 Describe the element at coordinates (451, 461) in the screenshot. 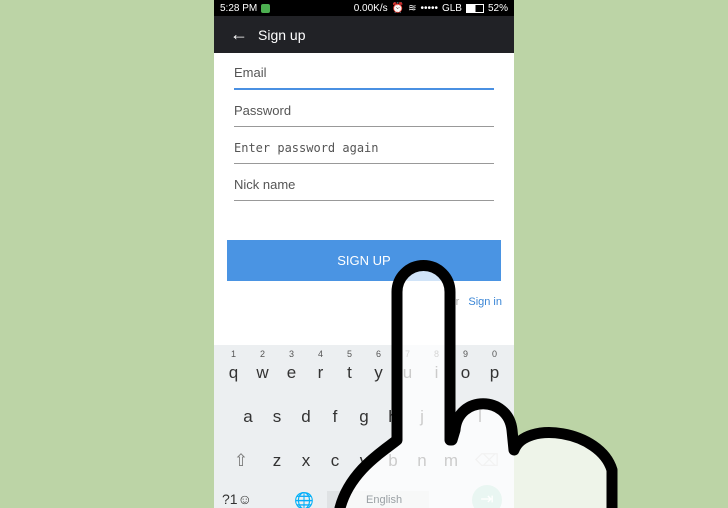

I see `key-m: m` at that location.